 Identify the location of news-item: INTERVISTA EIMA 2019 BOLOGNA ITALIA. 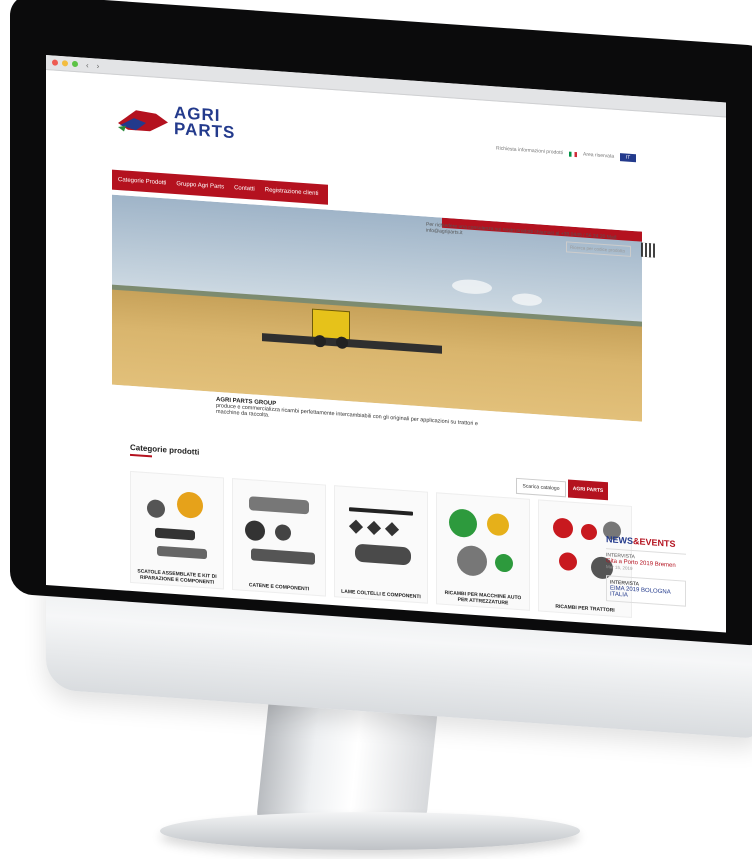
(646, 591).